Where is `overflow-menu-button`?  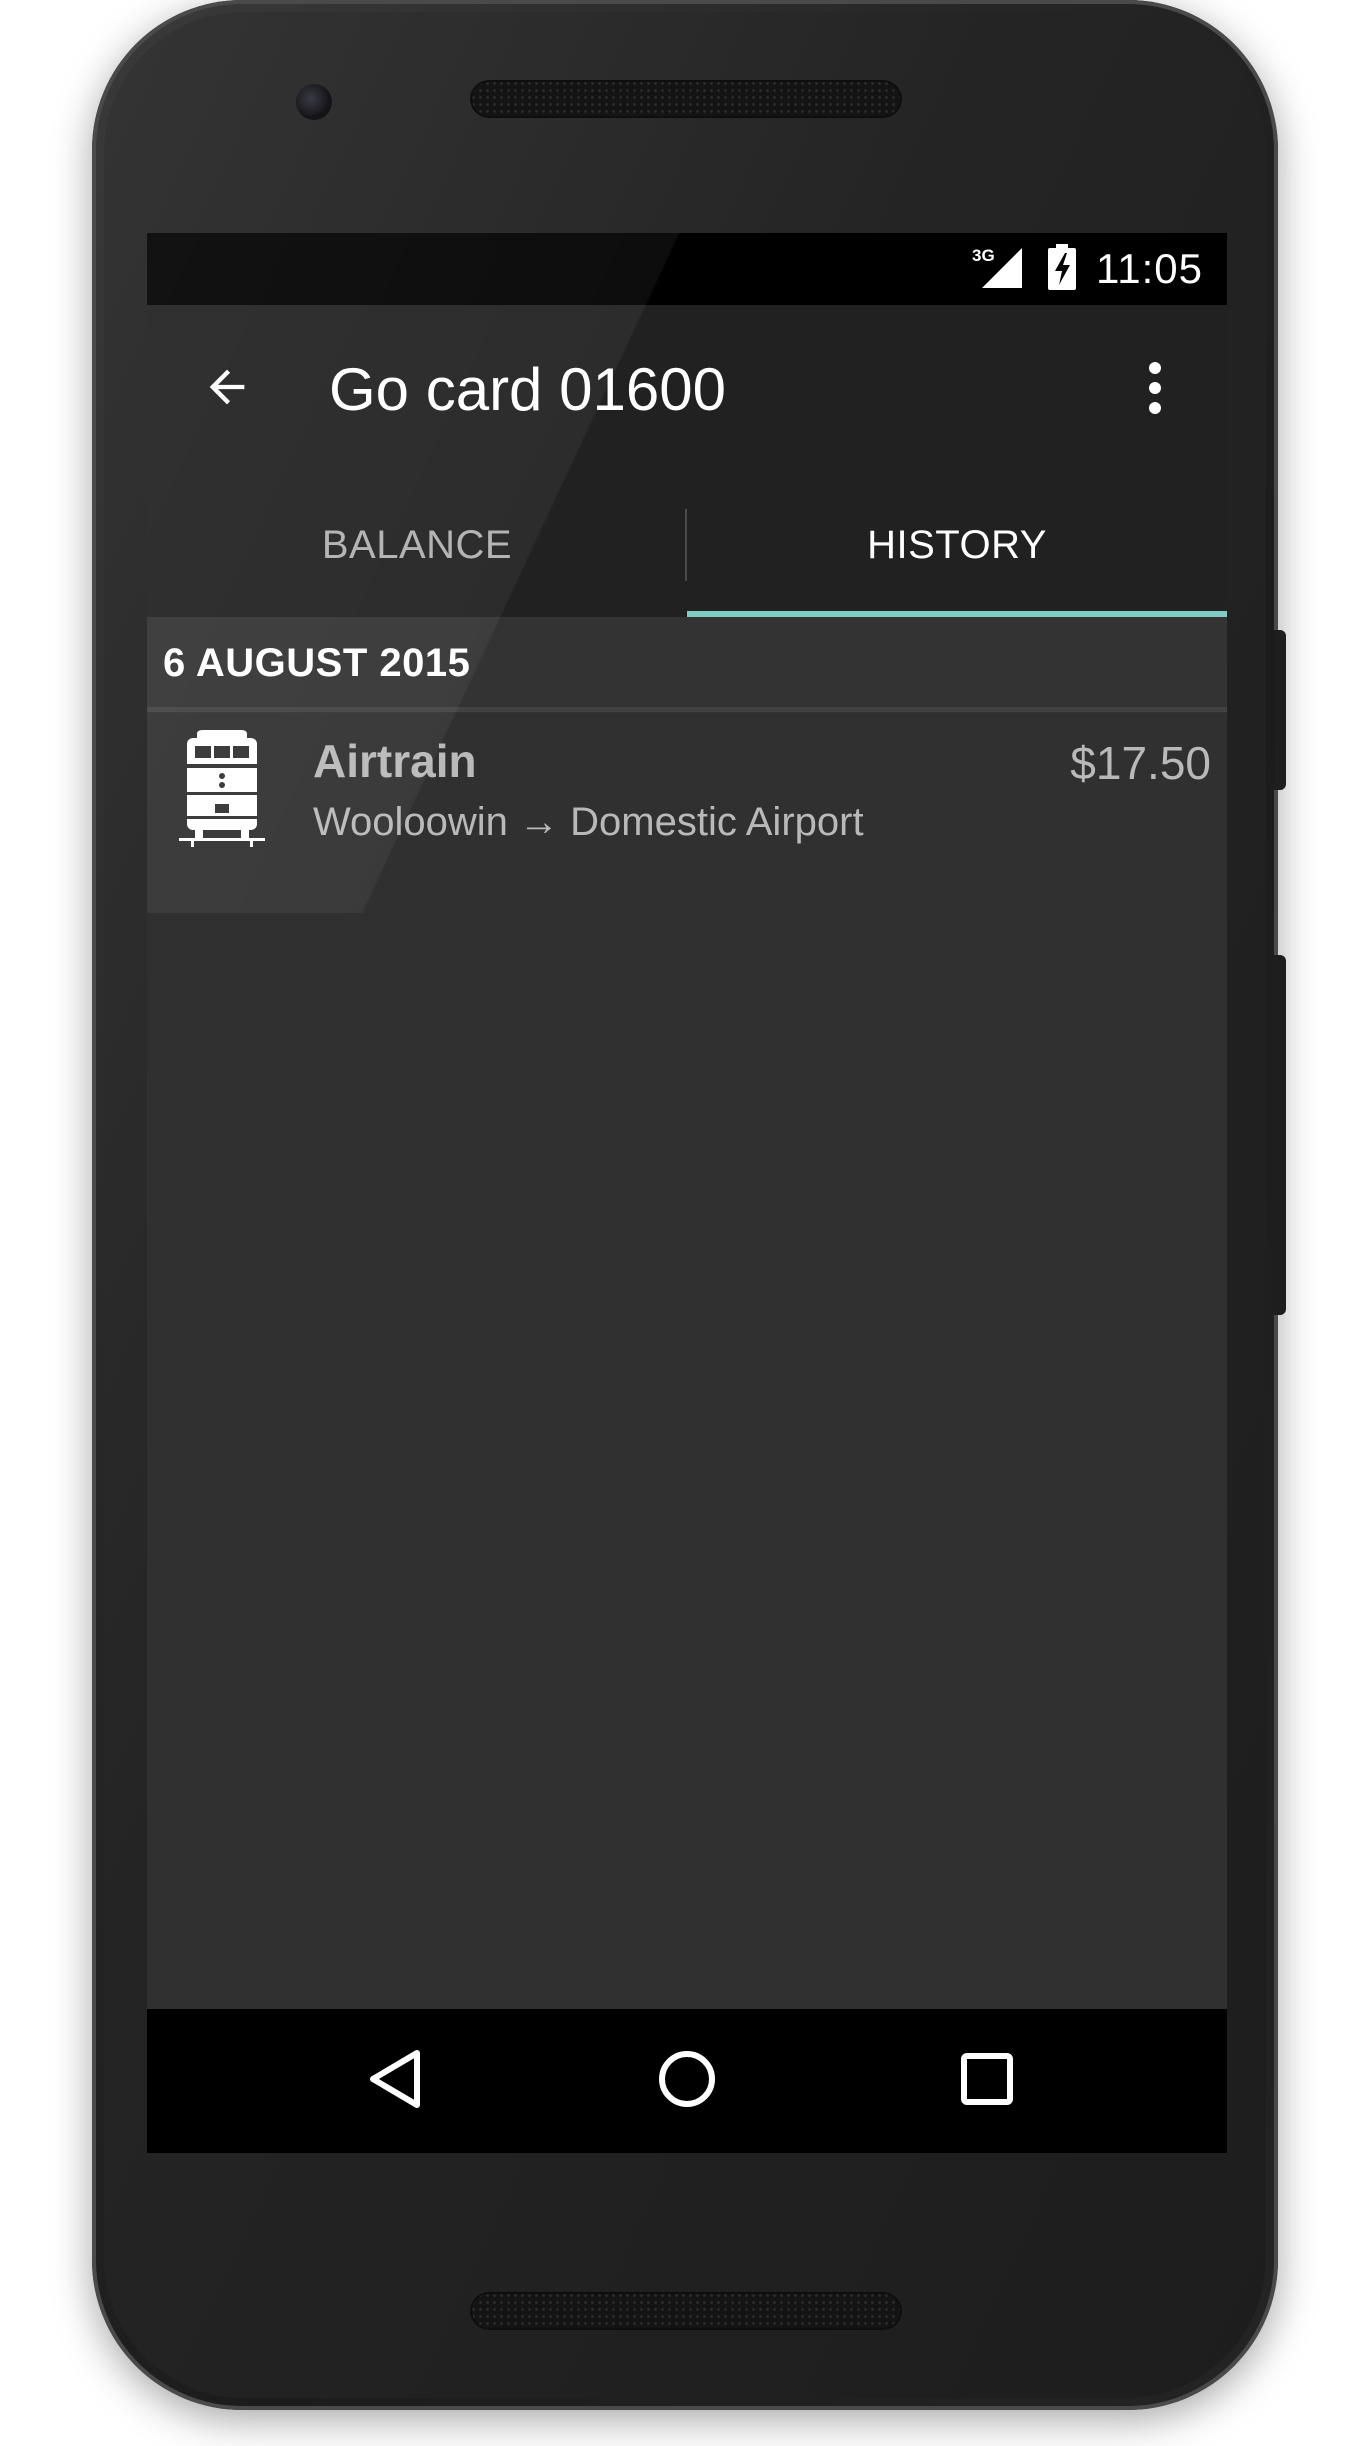 overflow-menu-button is located at coordinates (1155, 390).